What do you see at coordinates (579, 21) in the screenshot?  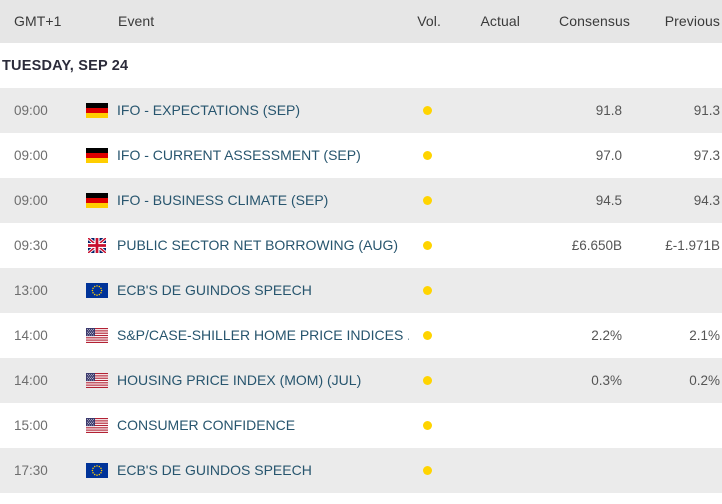 I see `column-header-consensus: Consensus` at bounding box center [579, 21].